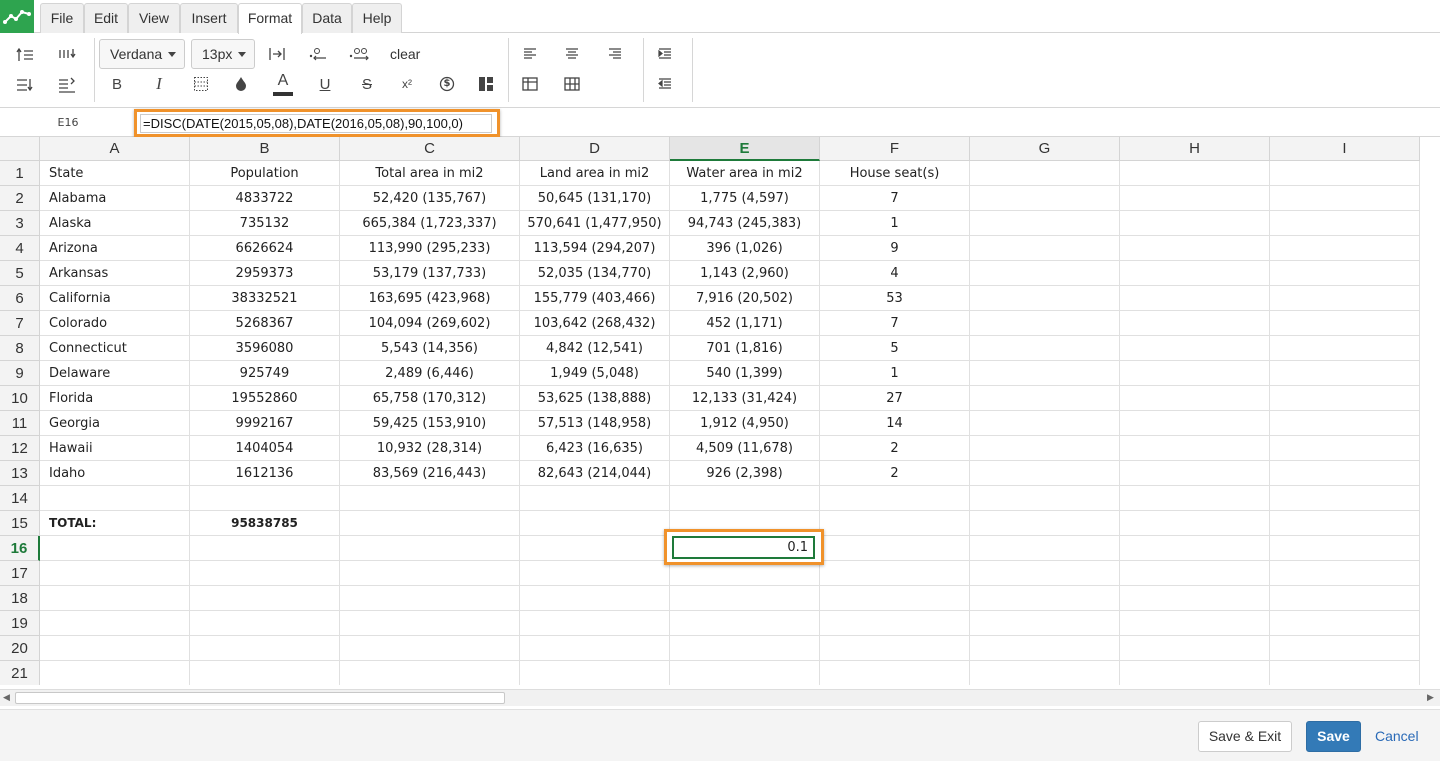 Image resolution: width=1440 pixels, height=761 pixels. Describe the element at coordinates (265, 323) in the screenshot. I see `cell-b7: 5268367` at that location.